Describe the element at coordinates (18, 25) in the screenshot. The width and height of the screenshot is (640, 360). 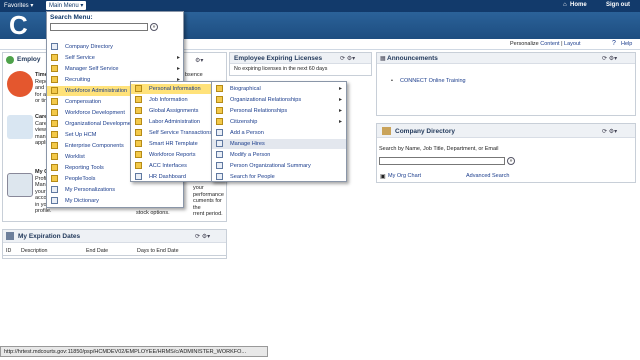
I see `connect-logo: C` at that location.